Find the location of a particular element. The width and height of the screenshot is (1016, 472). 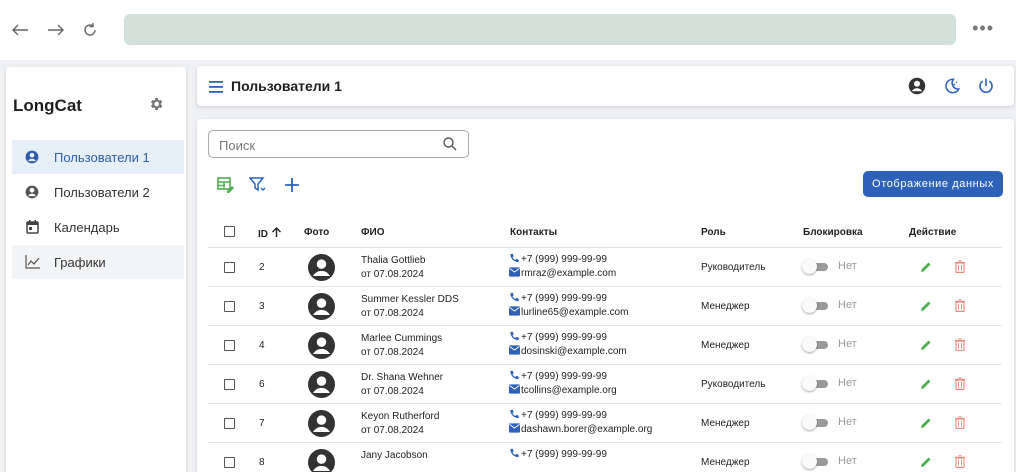

row-name-text: Thalia Gottlieb is located at coordinates (393, 260).